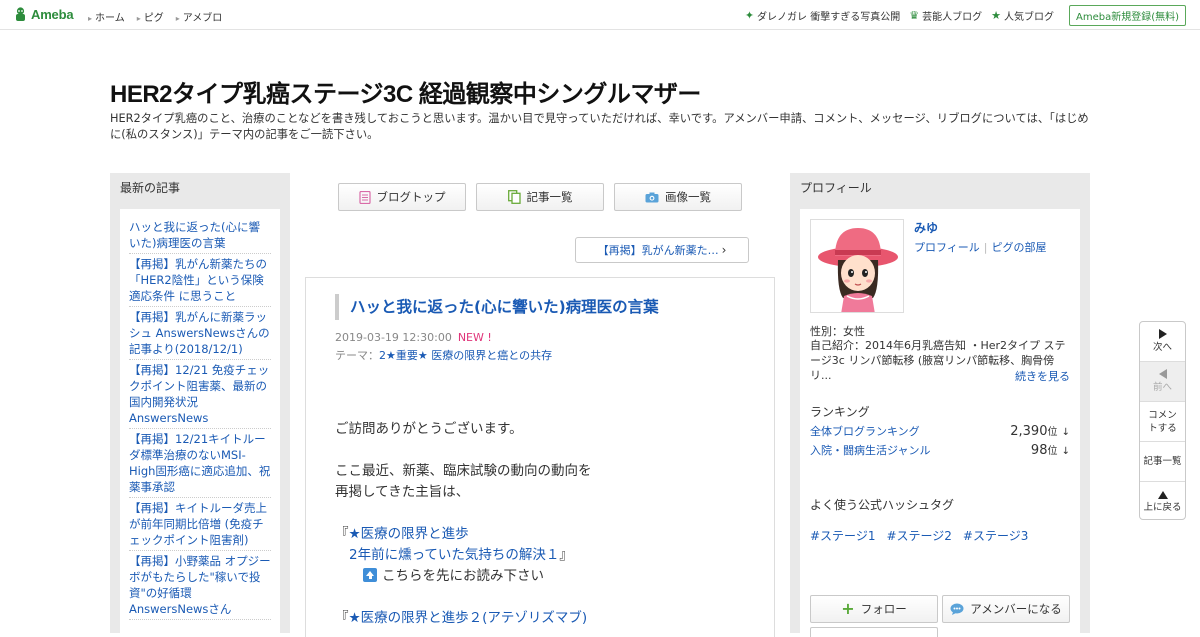 Image resolution: width=1200 pixels, height=637 pixels. I want to click on theme-prefix: テーマ：, so click(357, 355).